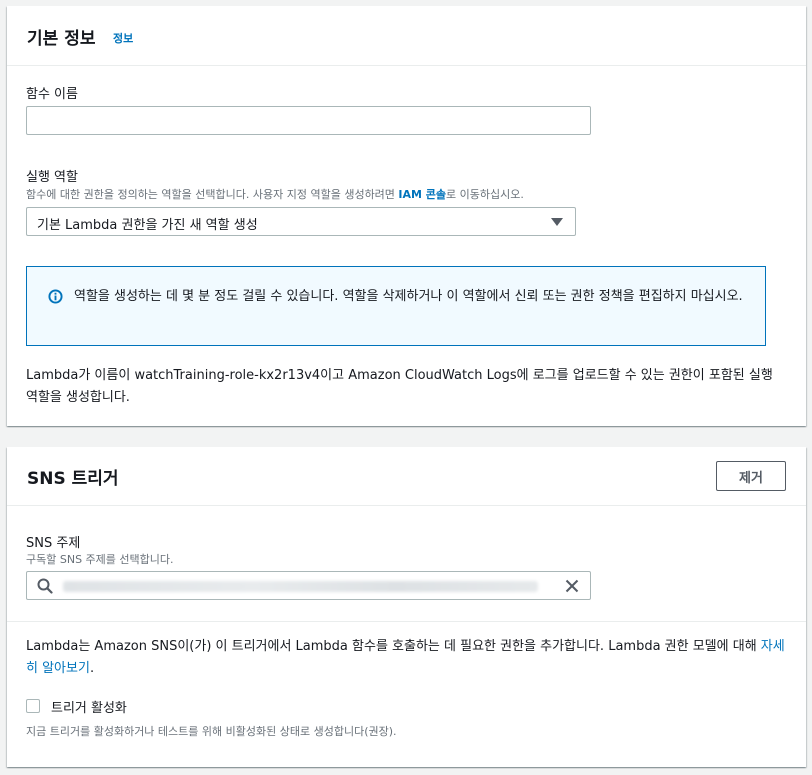 This screenshot has height=775, width=812. Describe the element at coordinates (572, 586) in the screenshot. I see `close-icon` at that location.